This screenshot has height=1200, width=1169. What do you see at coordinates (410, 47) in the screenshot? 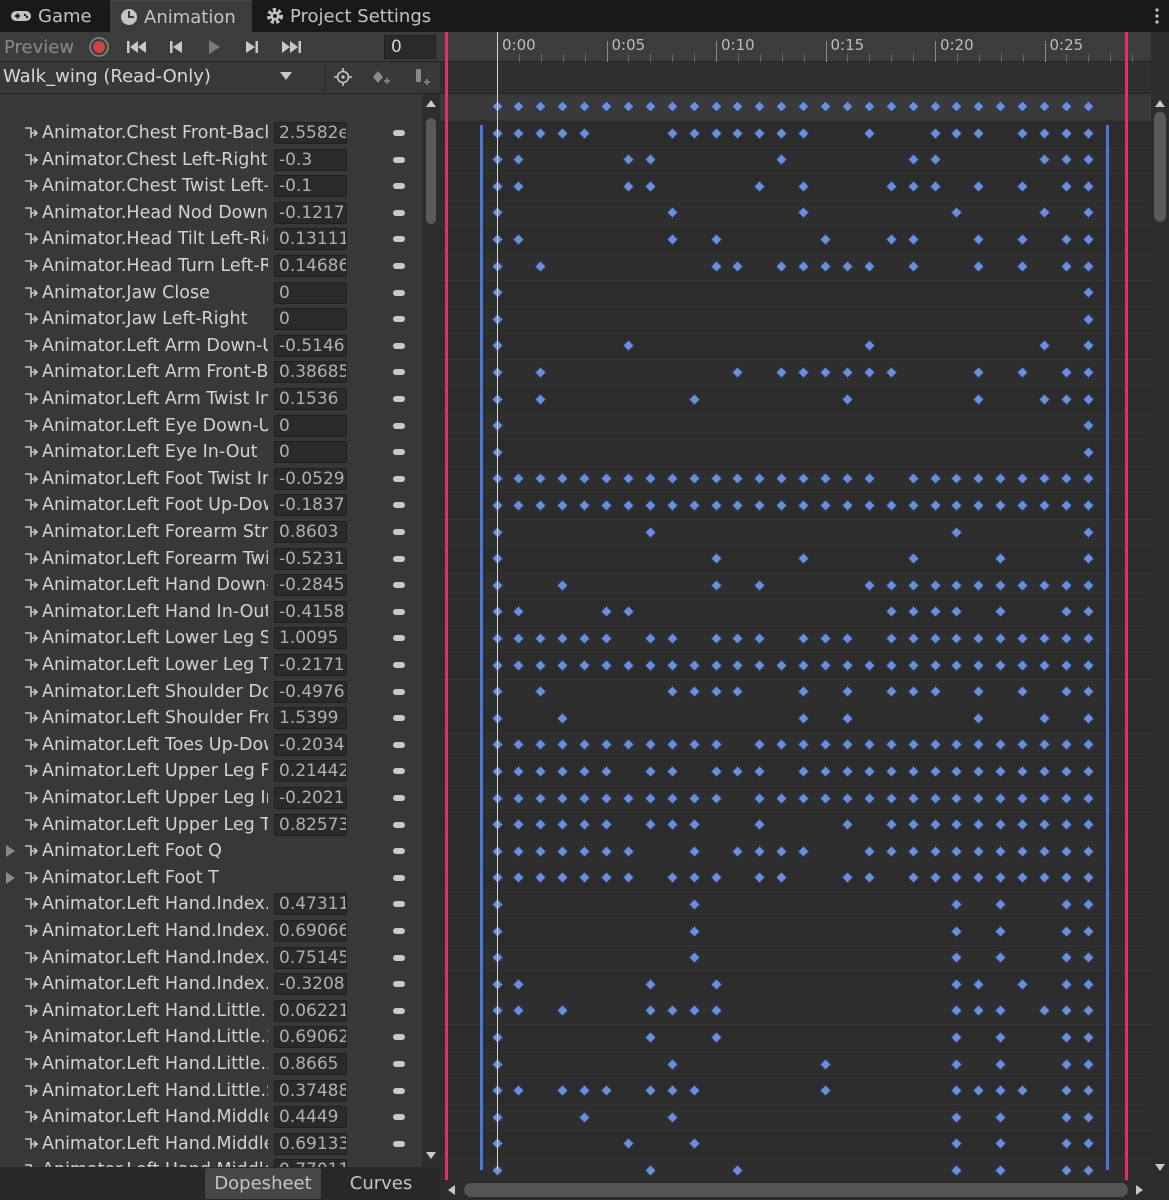
I see `frame-field: 0` at bounding box center [410, 47].